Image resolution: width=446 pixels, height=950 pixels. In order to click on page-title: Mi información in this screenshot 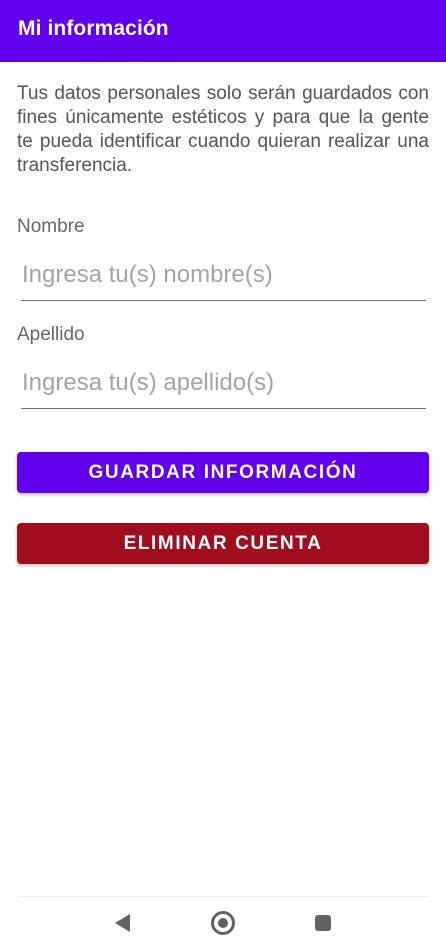, I will do `click(93, 28)`.